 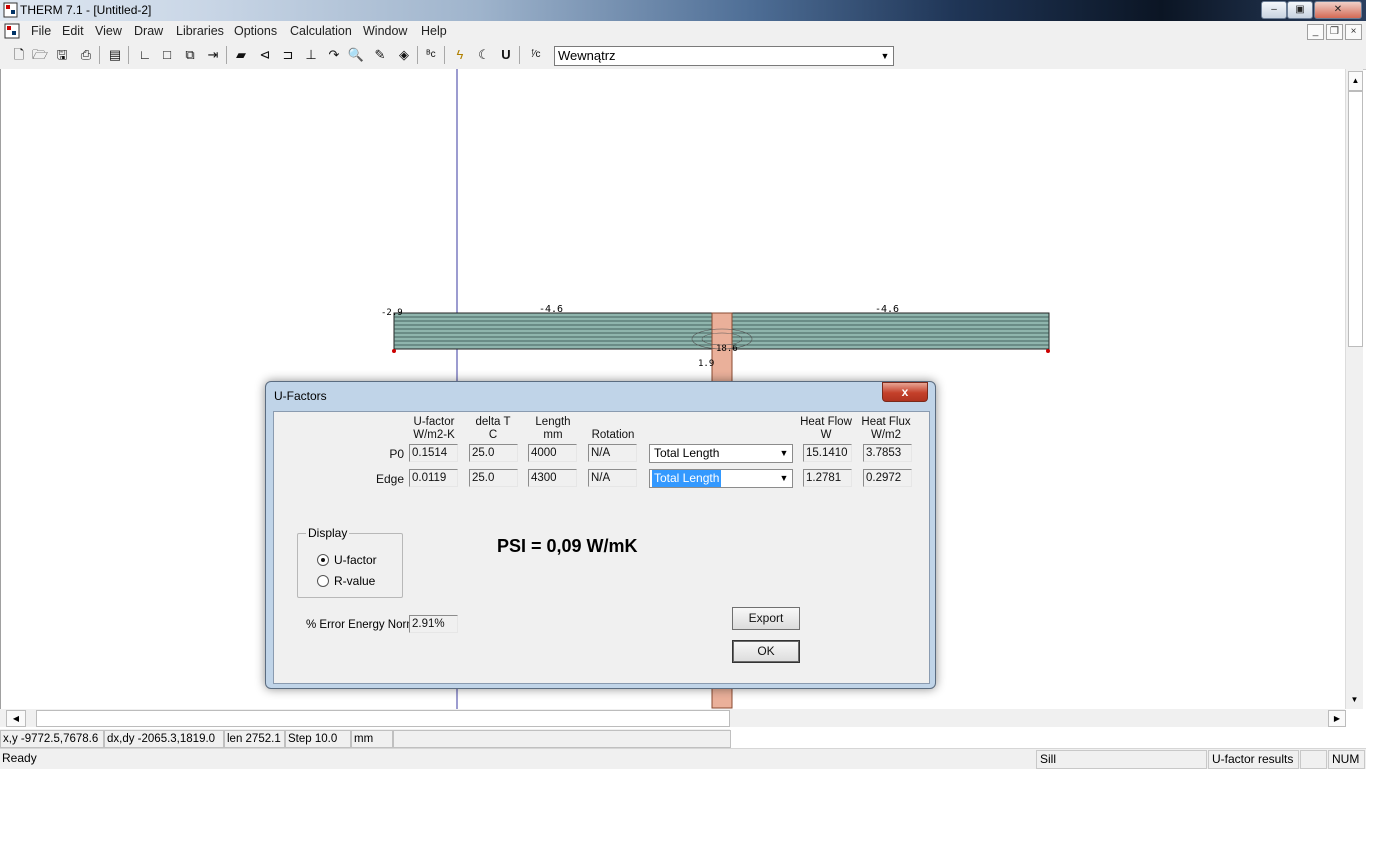 What do you see at coordinates (321, 31) in the screenshot?
I see `menu-calculation: Calculation` at bounding box center [321, 31].